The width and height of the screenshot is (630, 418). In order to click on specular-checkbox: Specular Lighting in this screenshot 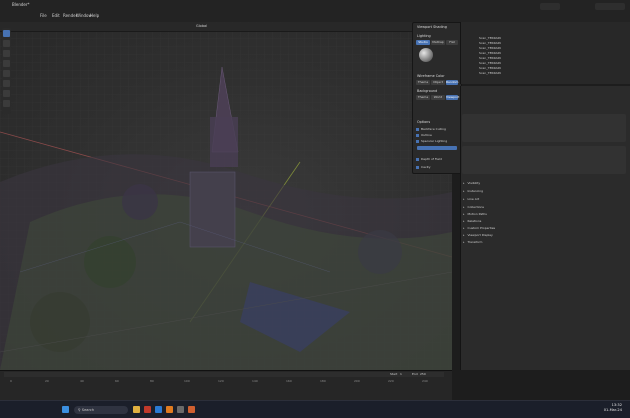, I will do `click(431, 141)`.